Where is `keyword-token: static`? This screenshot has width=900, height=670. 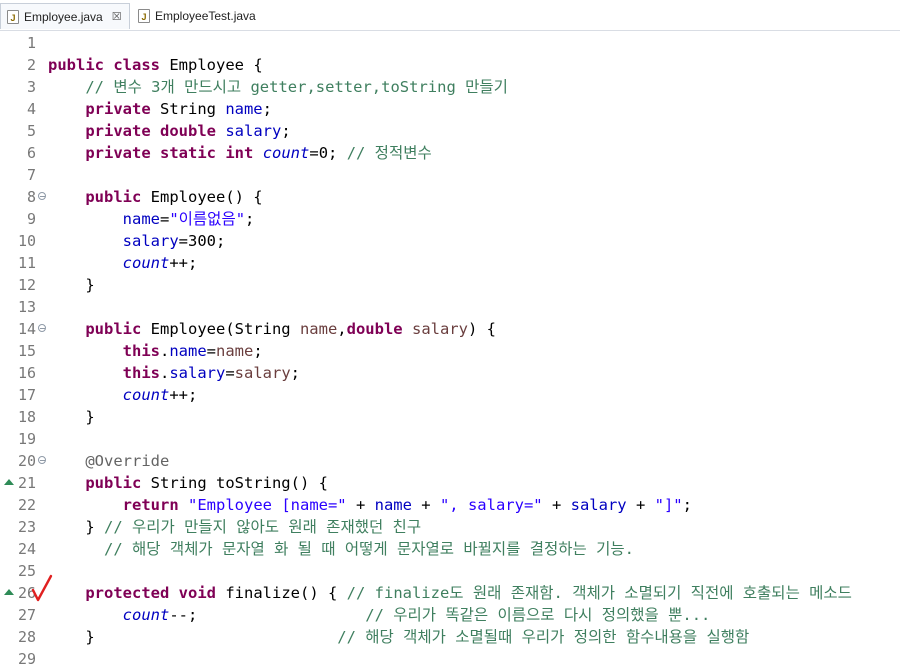 keyword-token: static is located at coordinates (188, 153).